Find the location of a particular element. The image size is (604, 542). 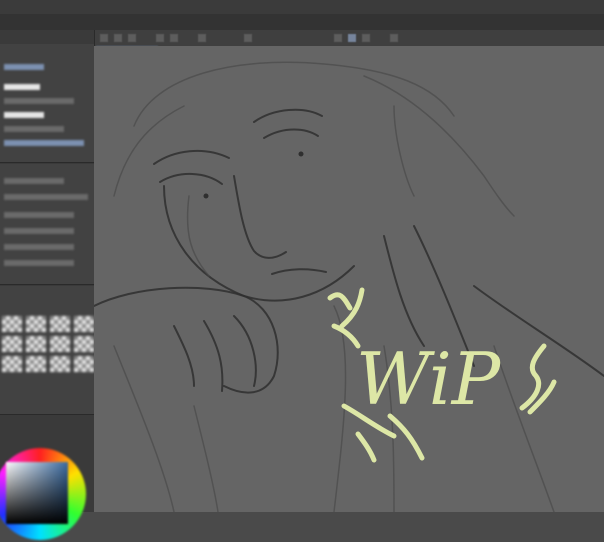

wip-bracket-right is located at coordinates (538, 379).